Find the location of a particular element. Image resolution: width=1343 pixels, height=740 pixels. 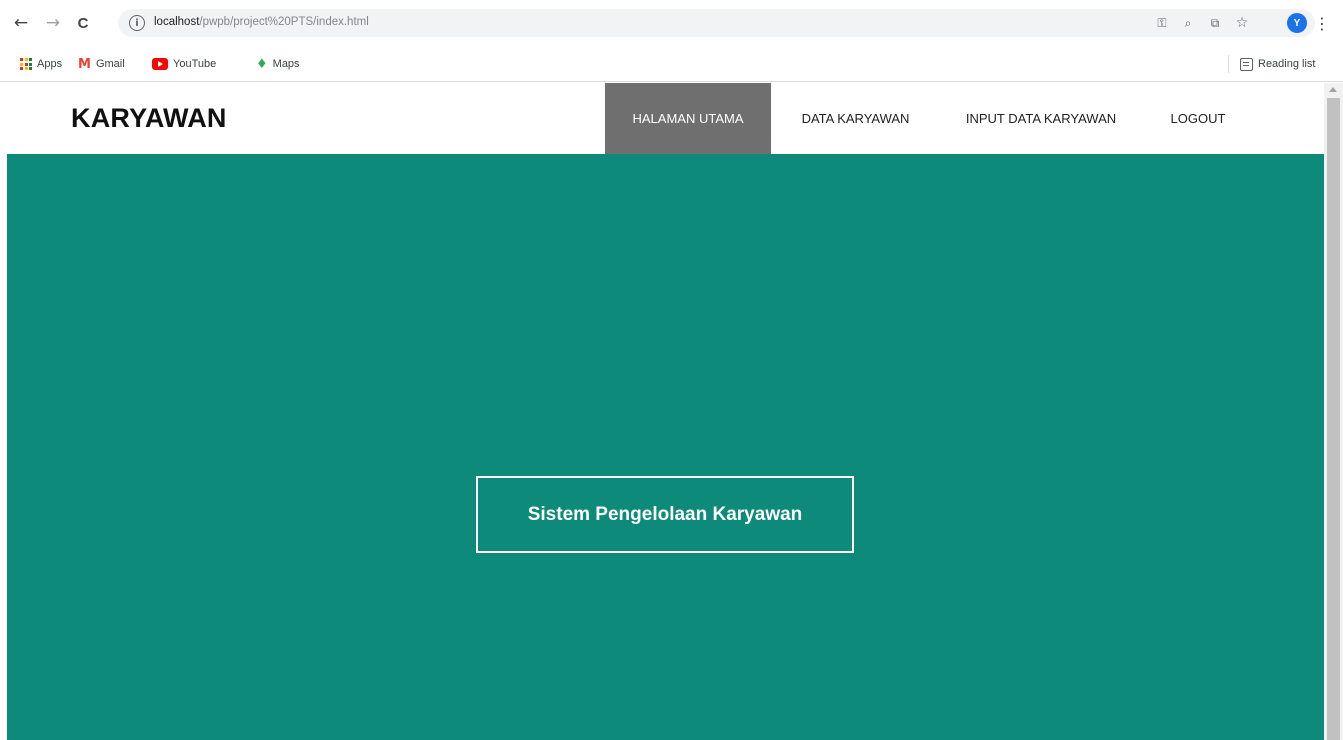

url-text: localhost/pwpb/project%20PTS/index.html is located at coordinates (261, 22).